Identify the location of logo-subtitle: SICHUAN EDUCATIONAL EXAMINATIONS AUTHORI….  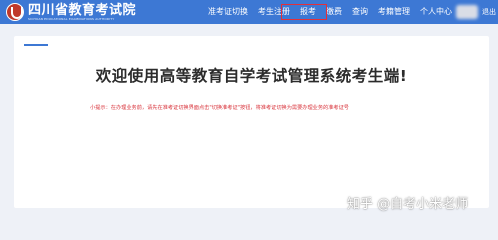
(71, 18).